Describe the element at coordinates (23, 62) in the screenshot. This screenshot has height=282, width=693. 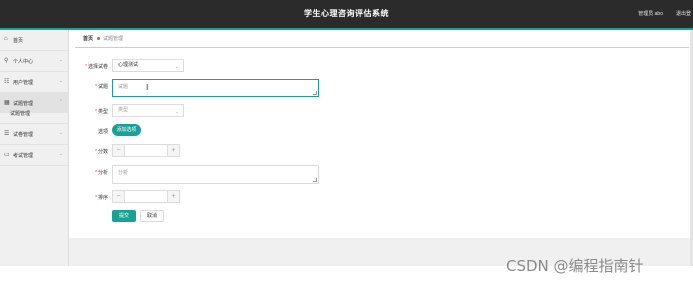
I see `sidebar-item-label: 个人中心` at that location.